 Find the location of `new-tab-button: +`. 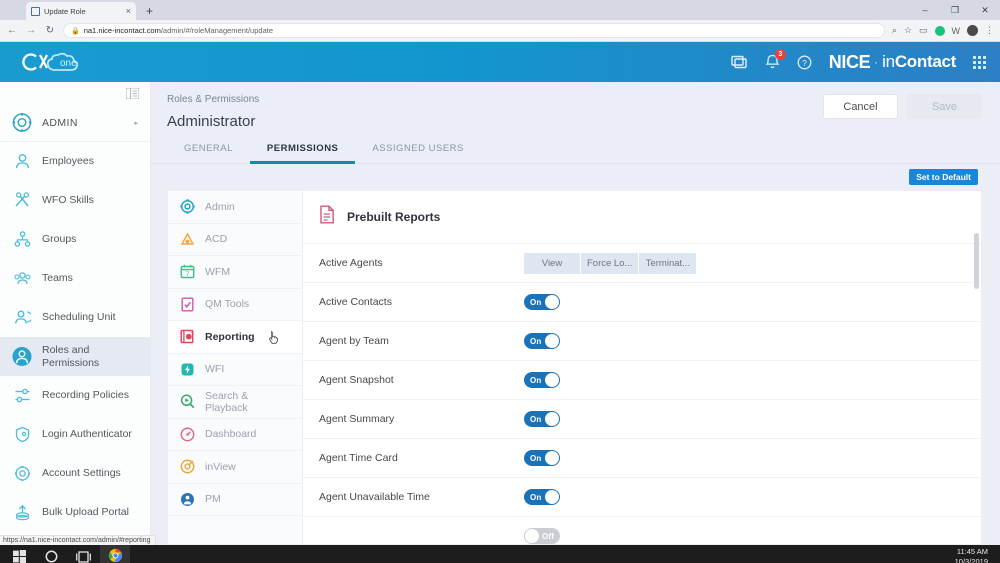

new-tab-button: + is located at coordinates (149, 12).